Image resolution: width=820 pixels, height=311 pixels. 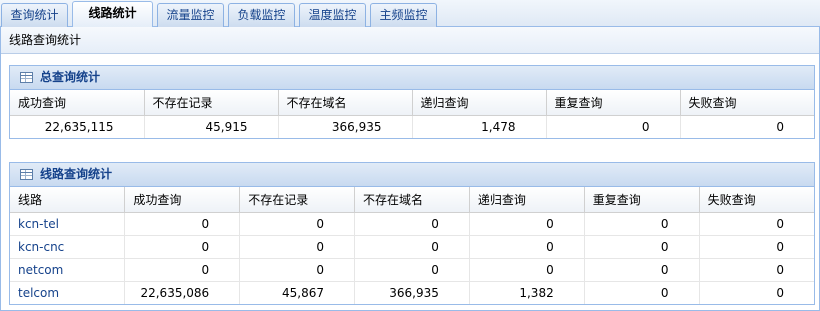 What do you see at coordinates (479, 126) in the screenshot?
I see `table-cell: 1,478` at bounding box center [479, 126].